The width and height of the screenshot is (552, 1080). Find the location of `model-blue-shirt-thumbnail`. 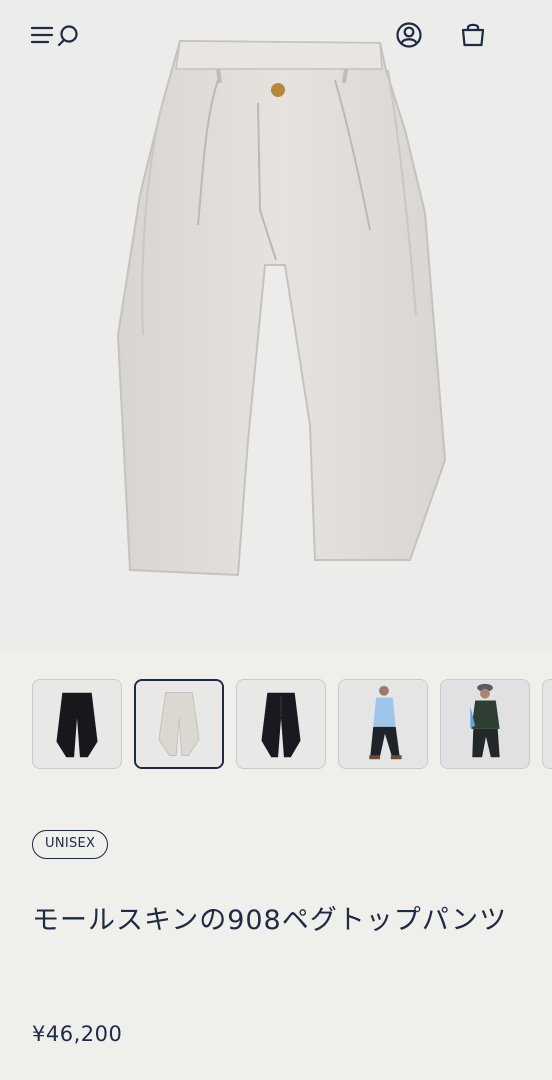

model-blue-shirt-thumbnail is located at coordinates (383, 724).